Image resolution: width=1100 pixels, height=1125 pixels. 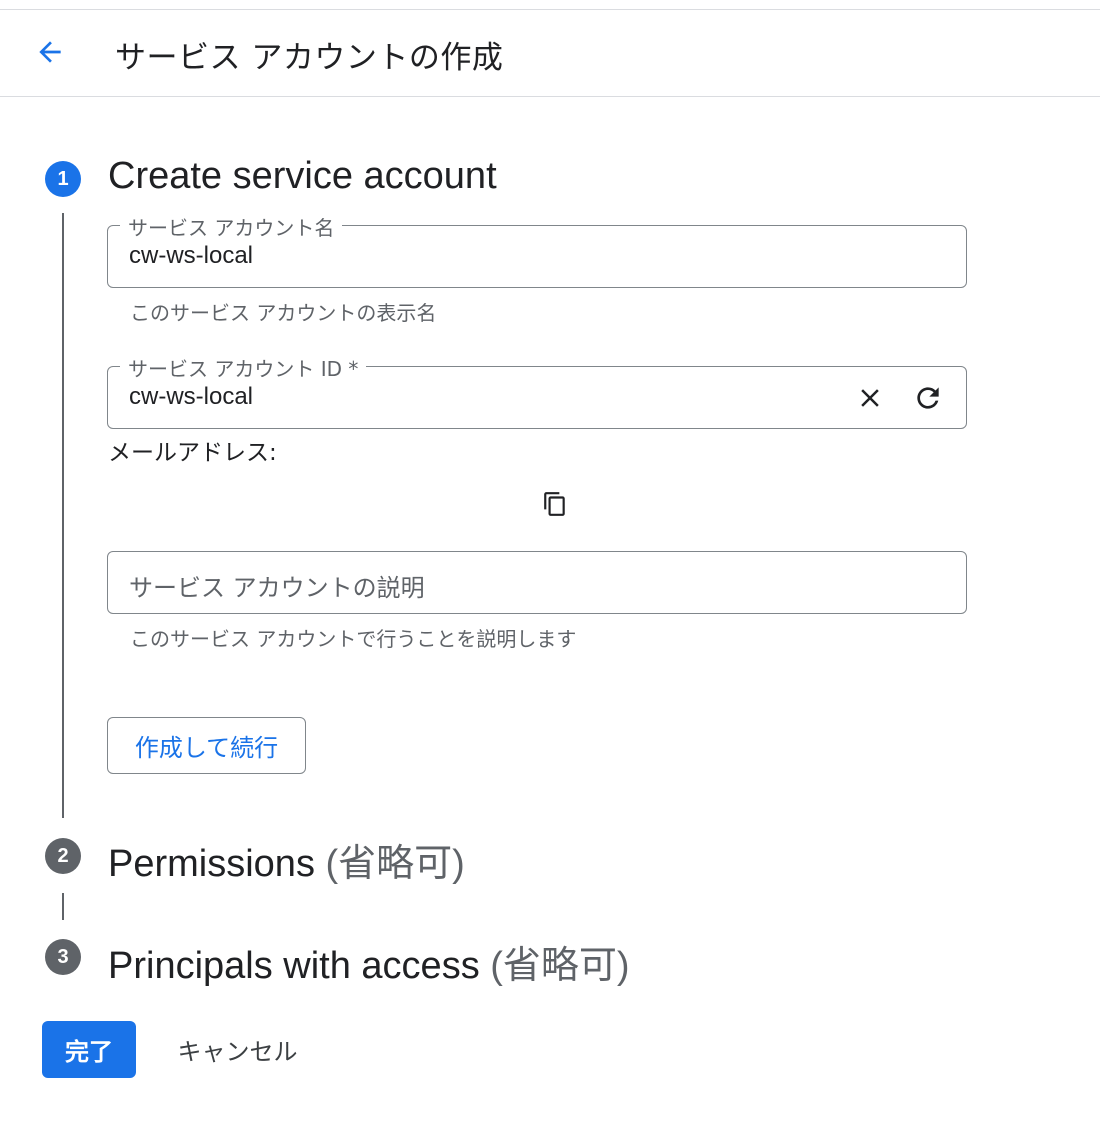 I want to click on step-2-indicator: 2, so click(x=63, y=856).